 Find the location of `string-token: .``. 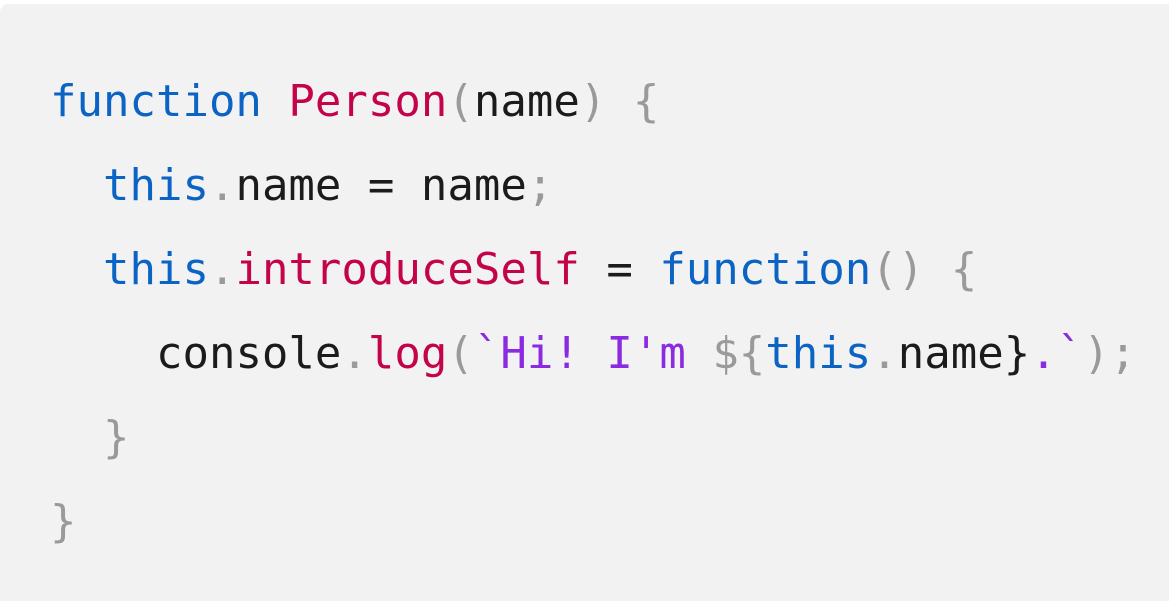

string-token: .` is located at coordinates (1057, 353).